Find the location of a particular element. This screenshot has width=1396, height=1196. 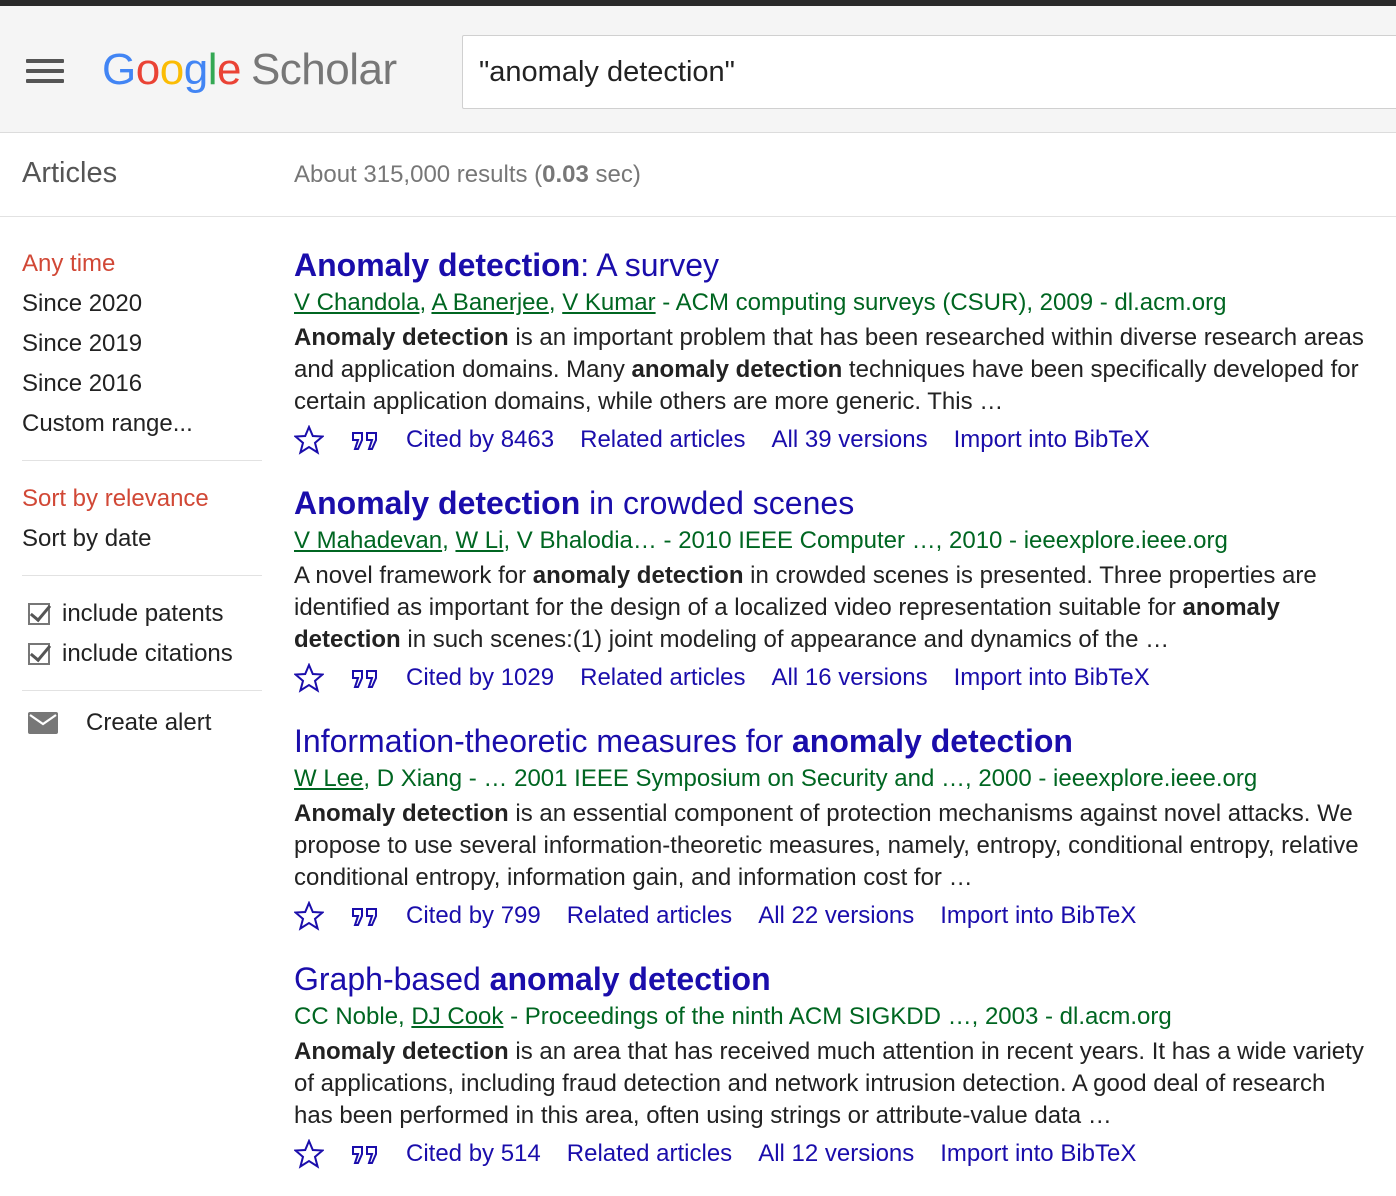

author-link: DJ Cook is located at coordinates (457, 1016).